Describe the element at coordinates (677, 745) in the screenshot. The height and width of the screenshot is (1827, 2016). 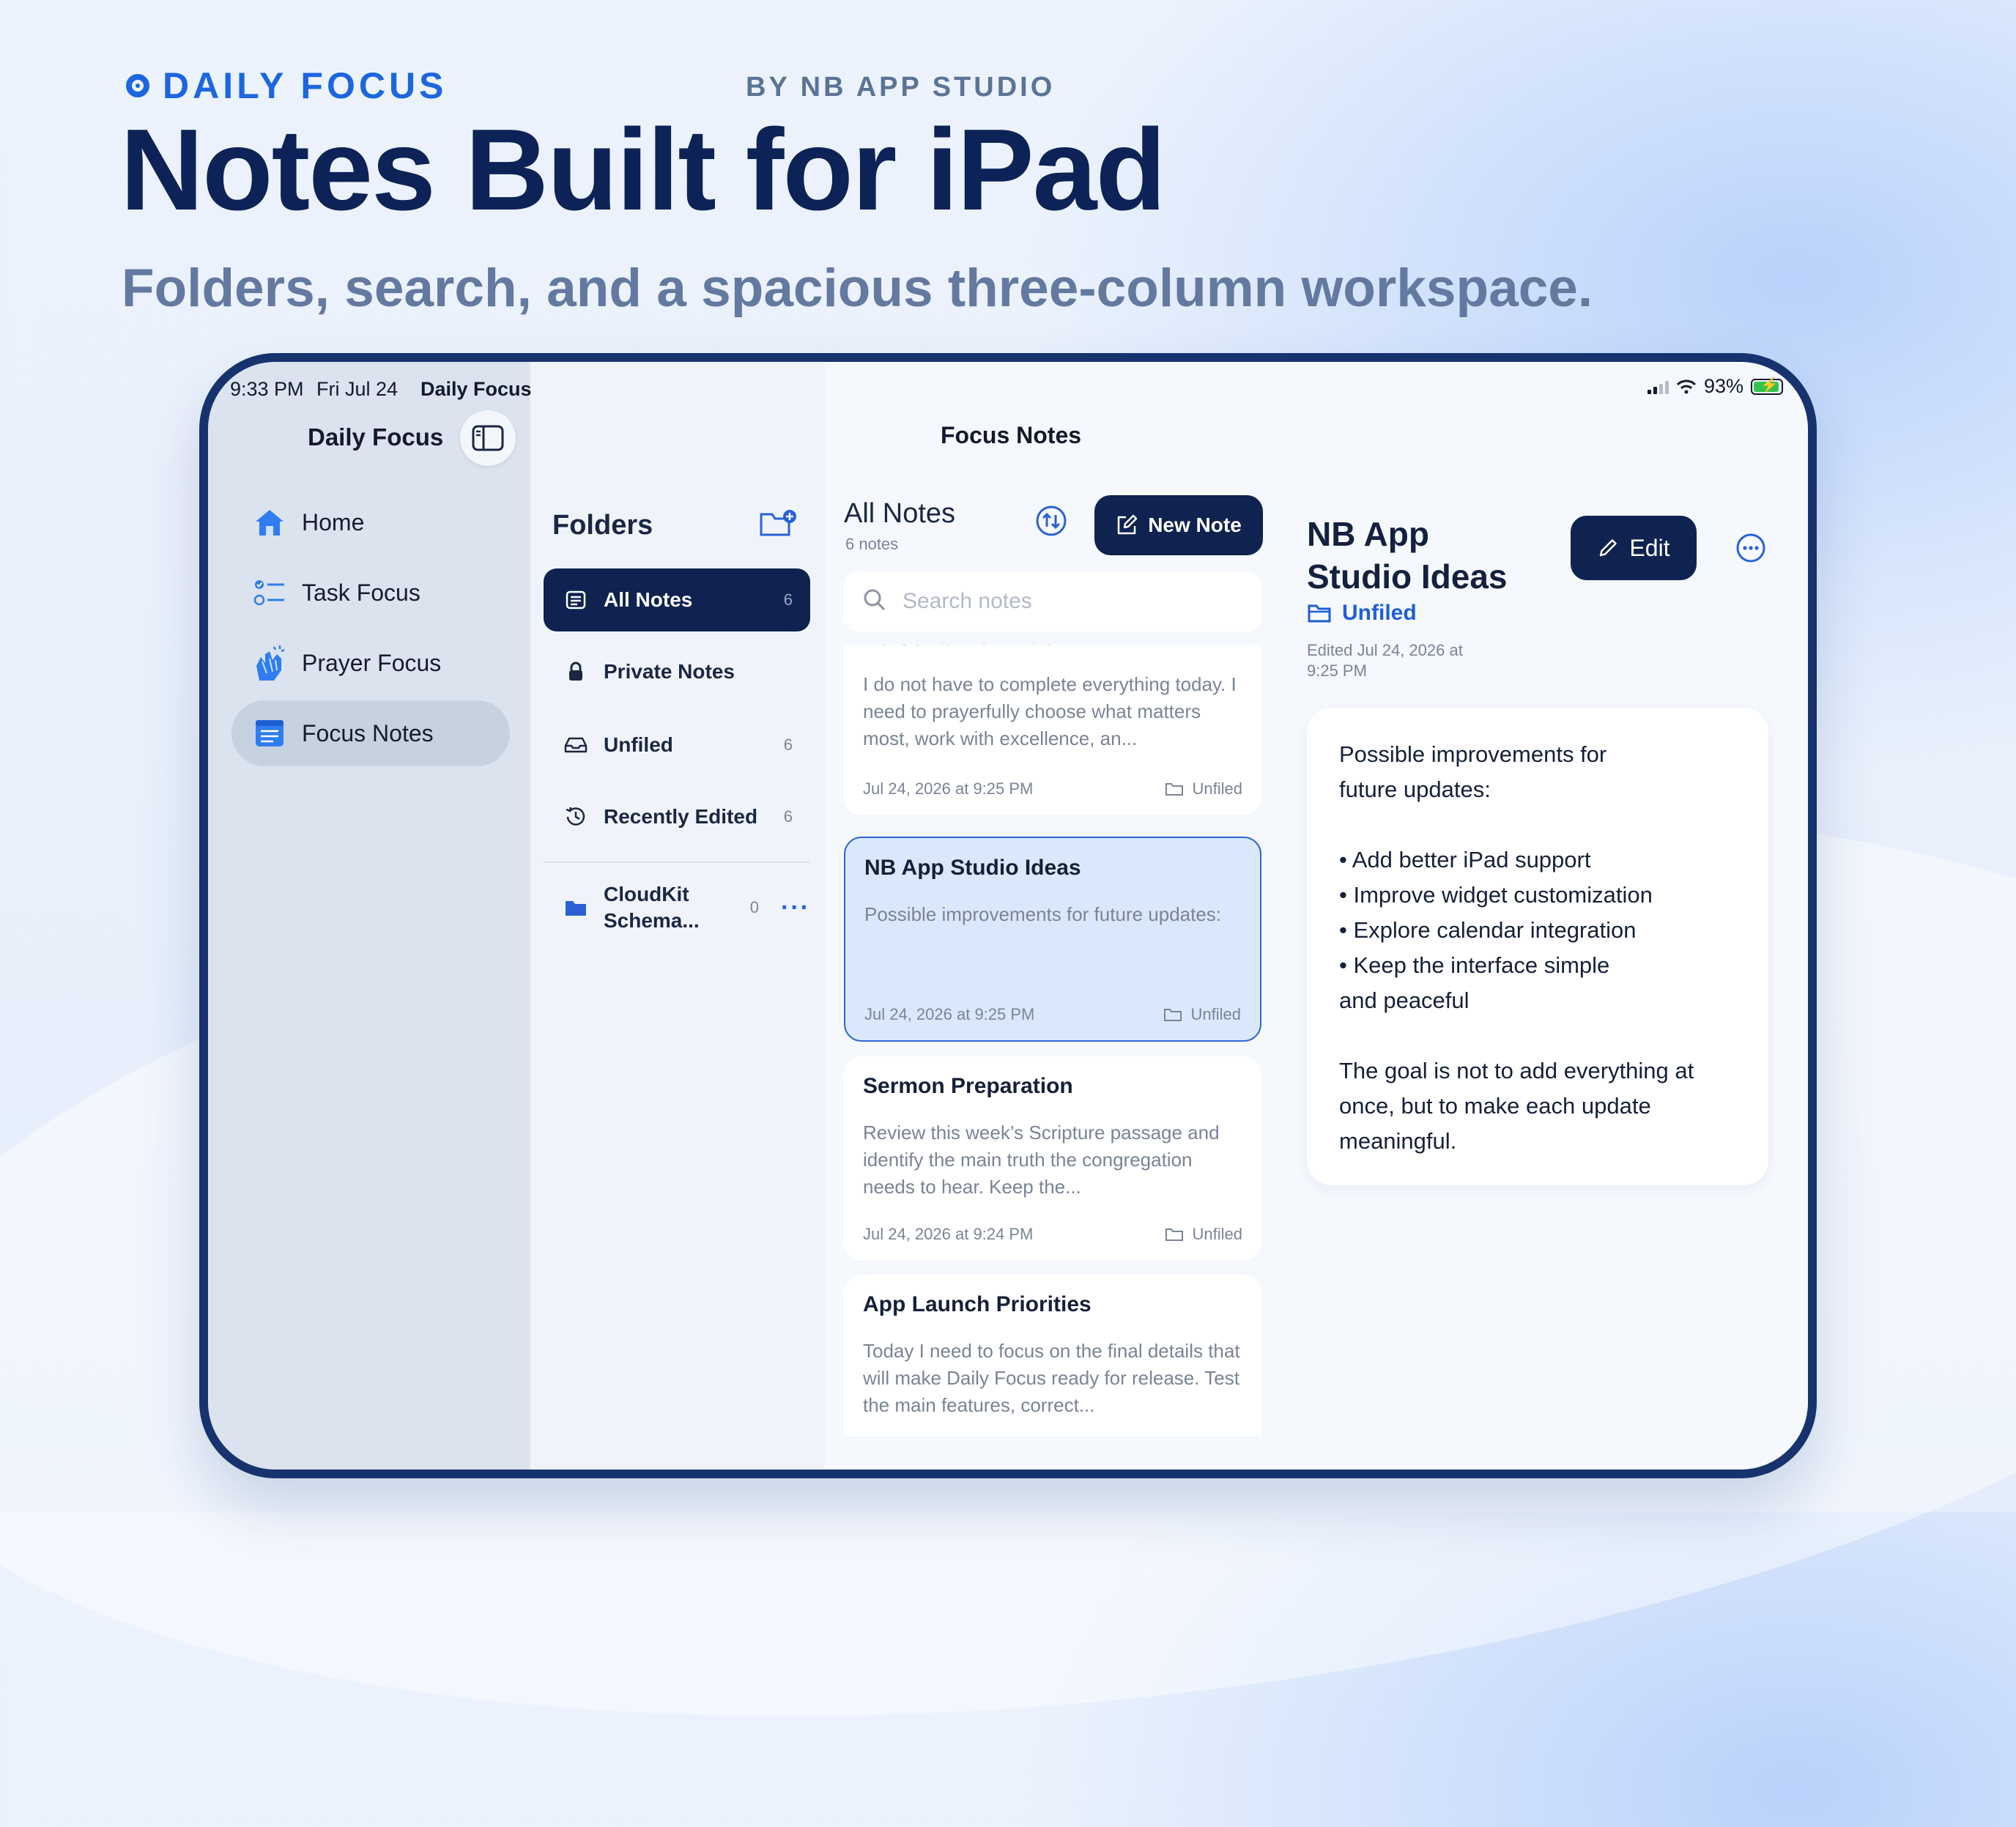
I see `folder-item-unfiled: Unfiled 6` at that location.